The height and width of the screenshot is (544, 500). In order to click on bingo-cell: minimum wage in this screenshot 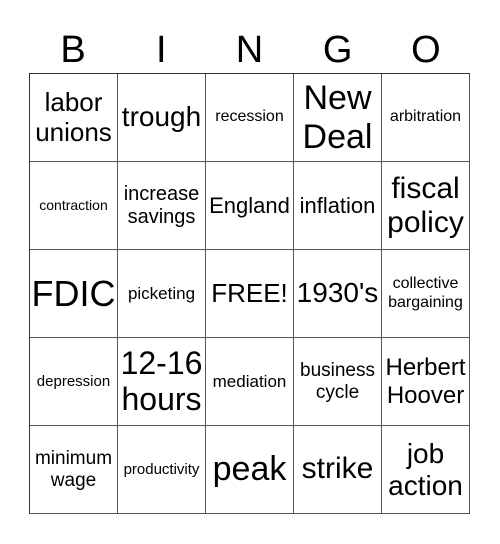, I will do `click(74, 470)`.